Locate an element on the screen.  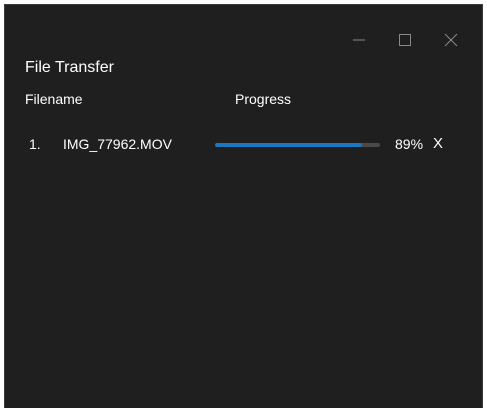
window-title: File Transfer is located at coordinates (69, 67).